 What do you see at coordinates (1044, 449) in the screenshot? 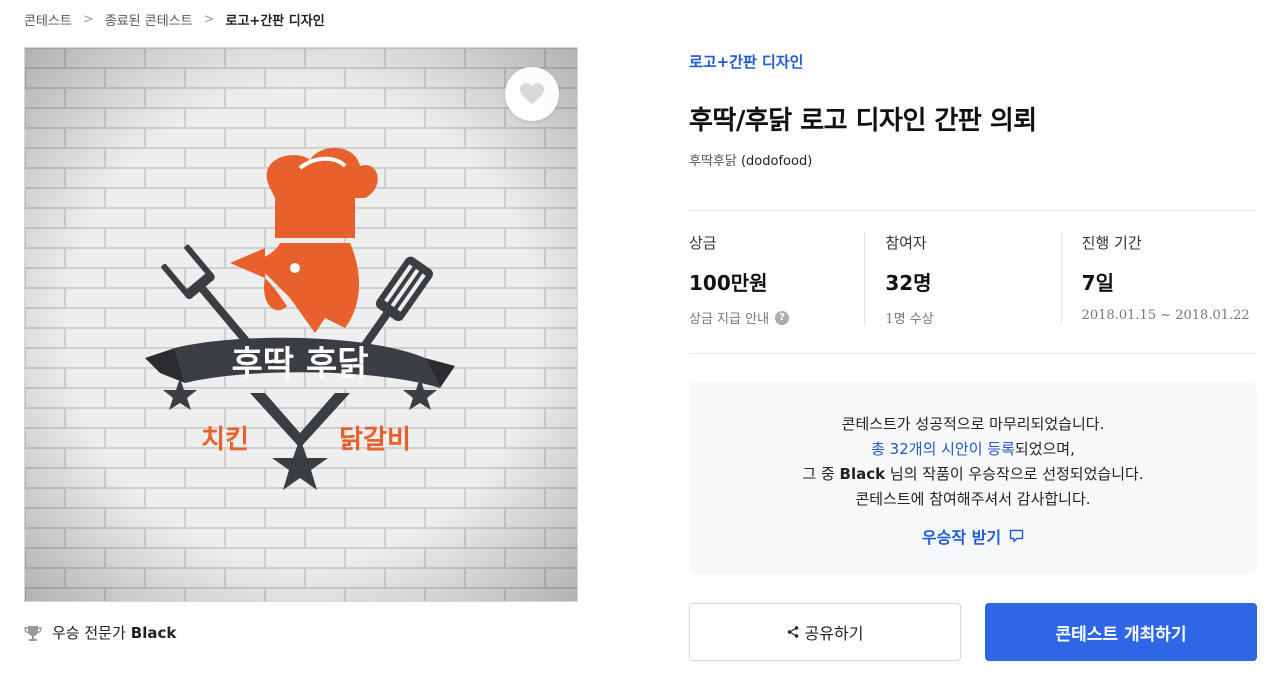
I see `notice-line-2-rest: 되었으며,` at bounding box center [1044, 449].